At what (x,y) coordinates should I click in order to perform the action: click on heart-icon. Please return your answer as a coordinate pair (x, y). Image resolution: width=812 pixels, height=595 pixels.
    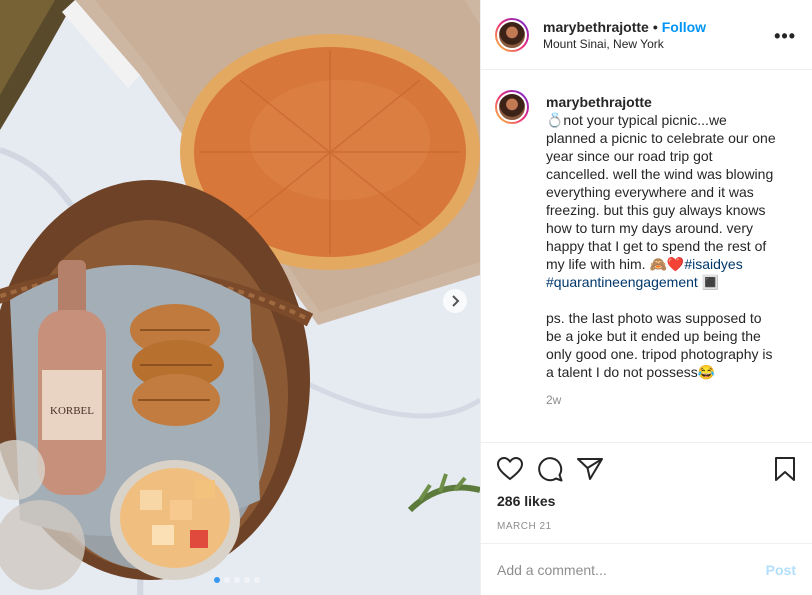
    Looking at the image, I should click on (510, 469).